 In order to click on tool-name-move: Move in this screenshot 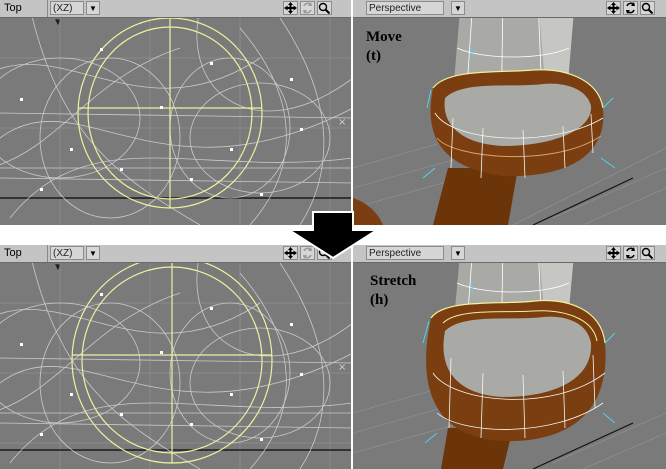, I will do `click(384, 37)`.